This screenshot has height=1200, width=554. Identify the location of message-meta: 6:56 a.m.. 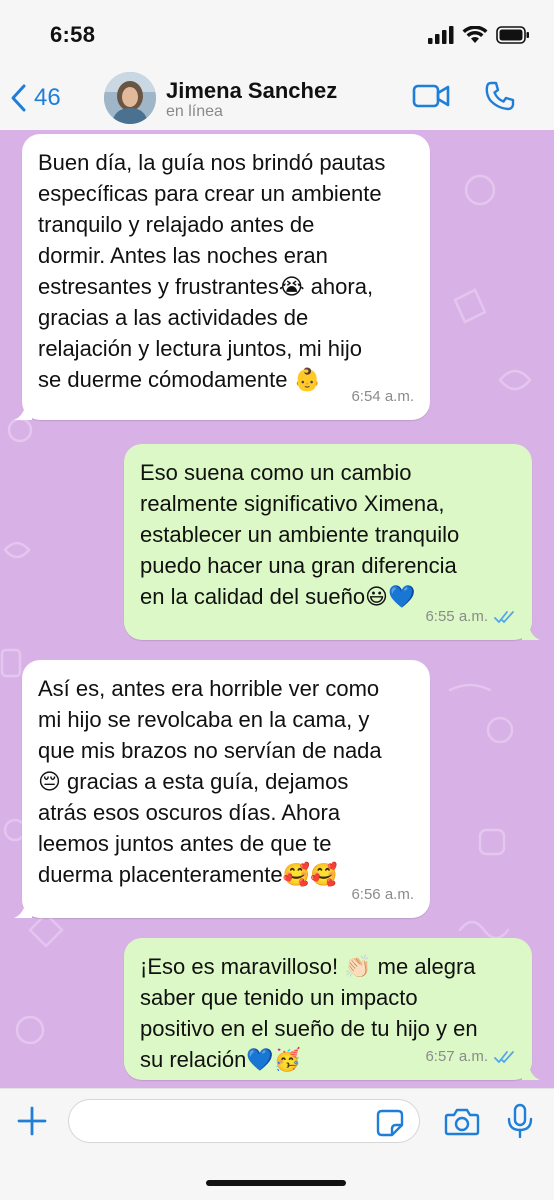
(382, 894).